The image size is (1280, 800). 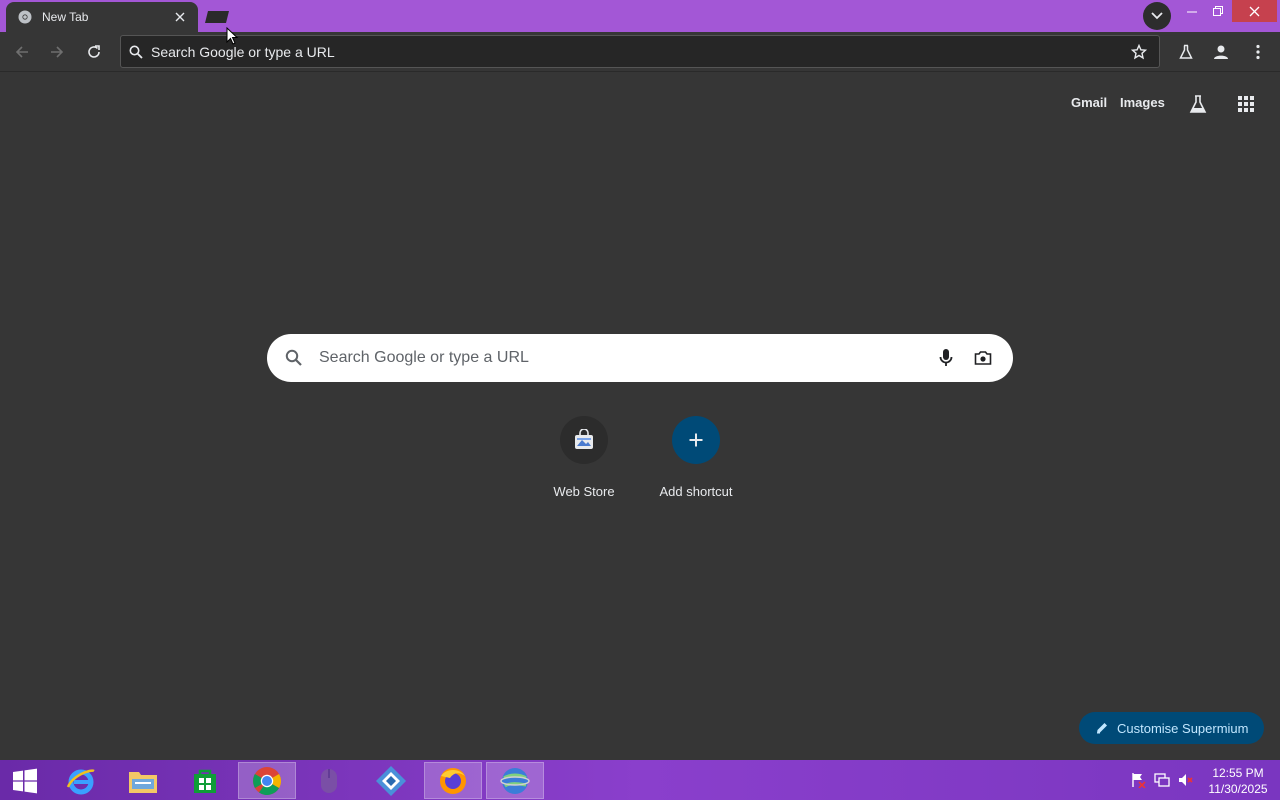 I want to click on labs-icon, so click(x=1198, y=104).